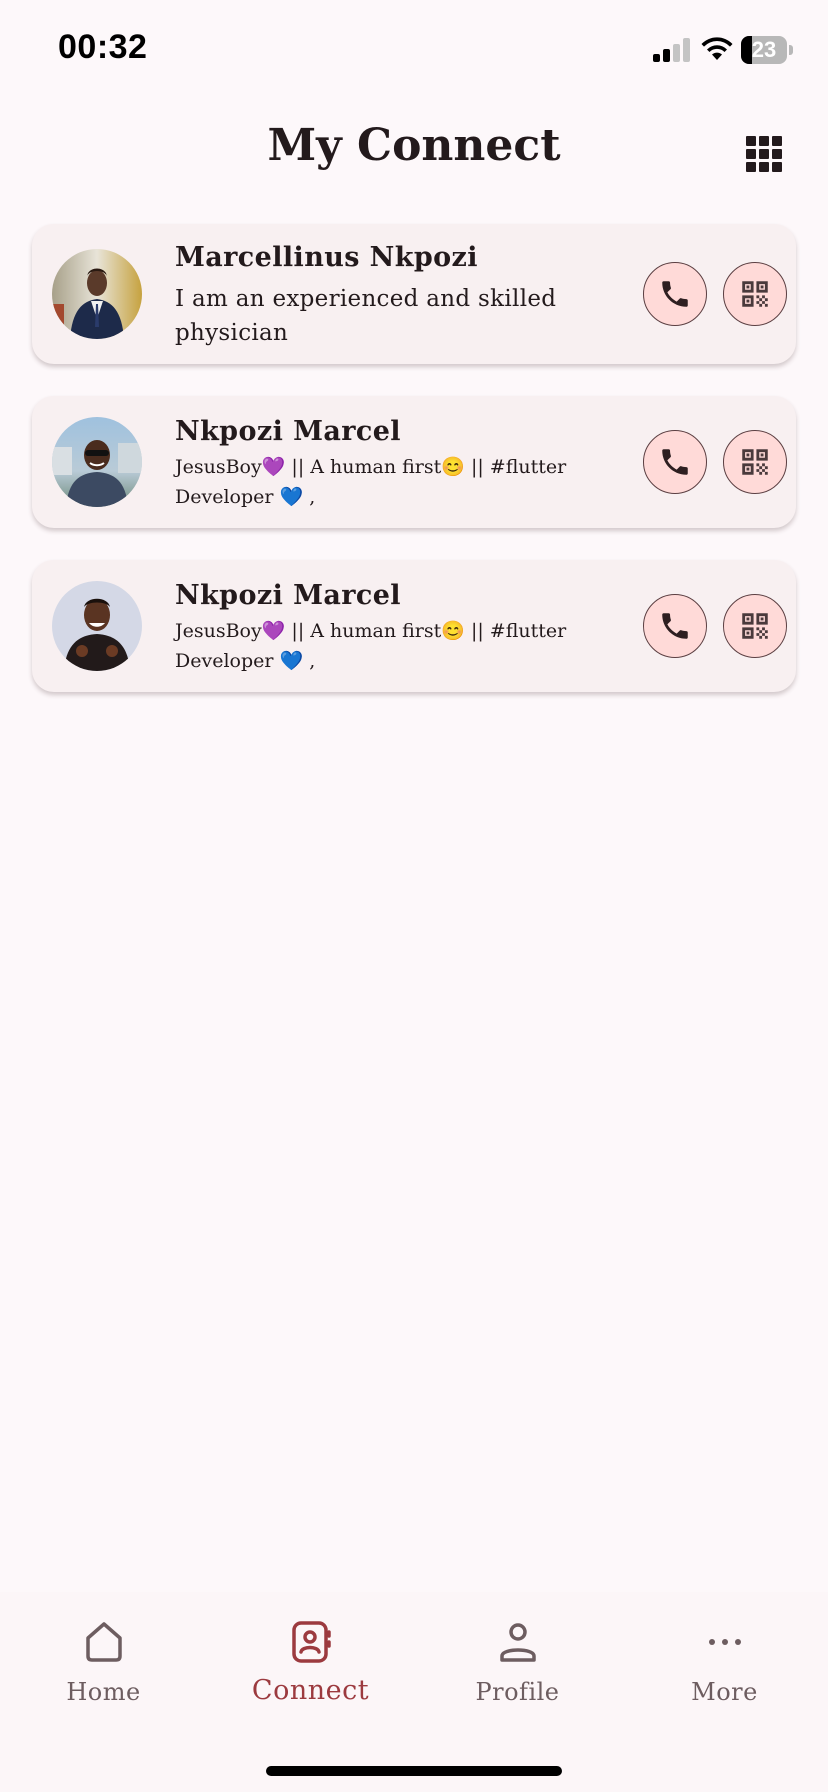 The image size is (828, 1792). Describe the element at coordinates (724, 1662) in the screenshot. I see `nav-item-more: More` at that location.